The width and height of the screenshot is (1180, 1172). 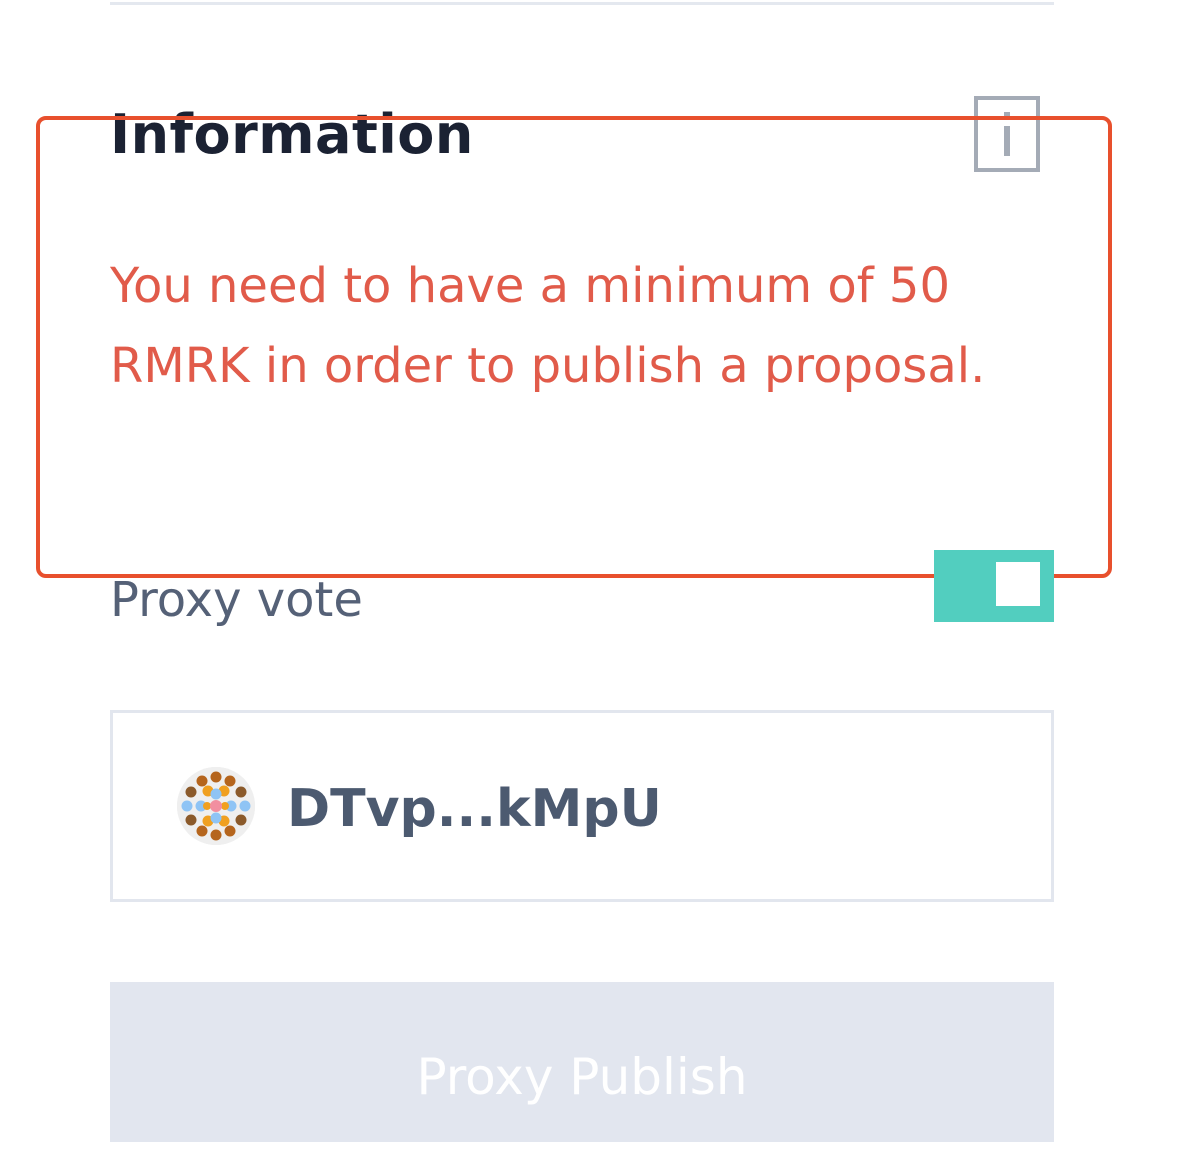 What do you see at coordinates (1007, 115) in the screenshot?
I see `info-icon-dot` at bounding box center [1007, 115].